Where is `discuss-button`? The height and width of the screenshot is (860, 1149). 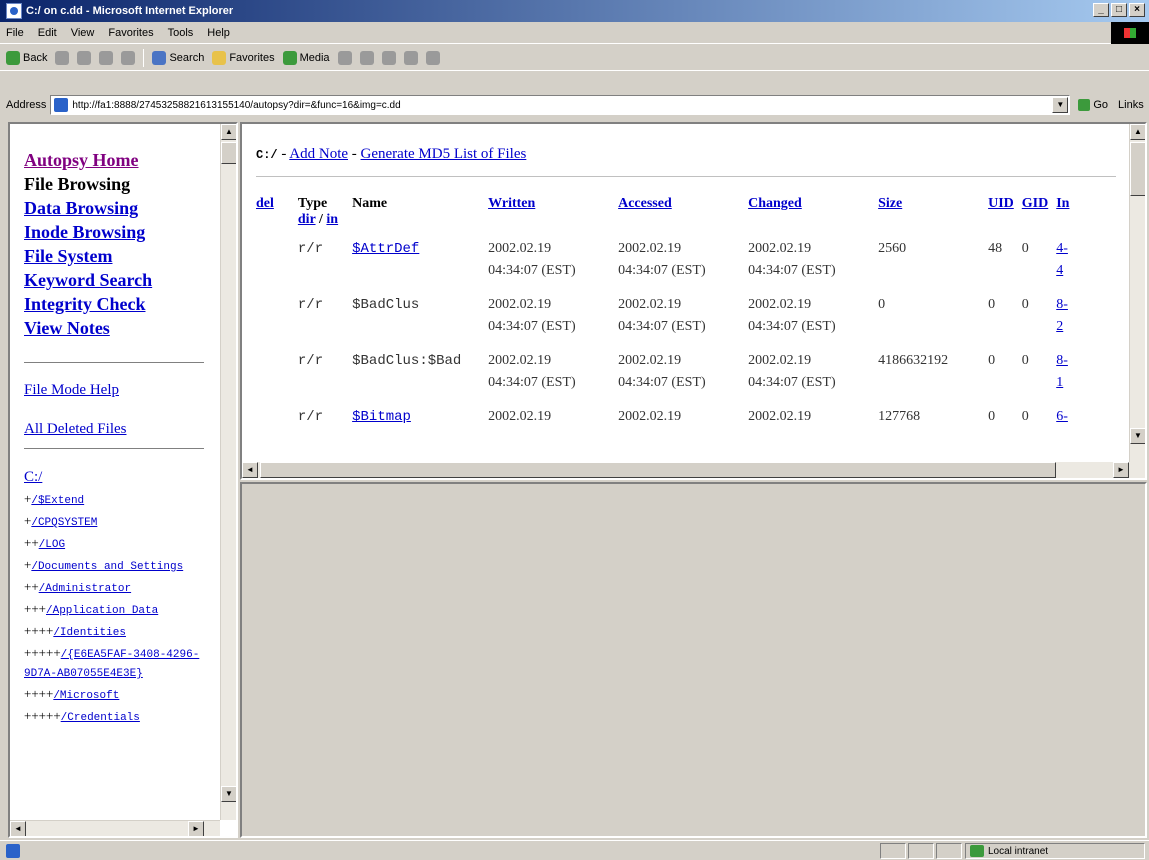 discuss-button is located at coordinates (432, 57).